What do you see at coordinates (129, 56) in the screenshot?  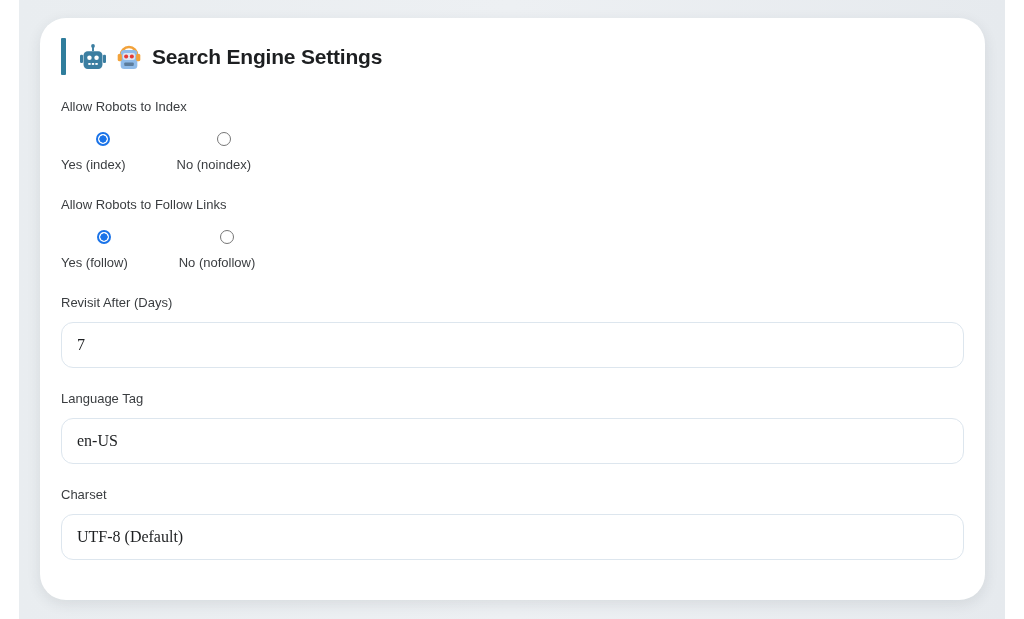 I see `robot-face-icon` at bounding box center [129, 56].